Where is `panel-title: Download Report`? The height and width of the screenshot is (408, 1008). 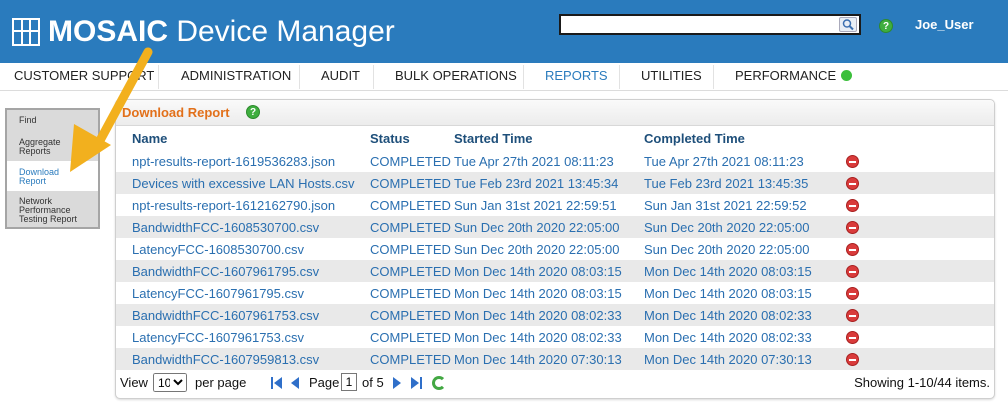
panel-title: Download Report is located at coordinates (176, 112).